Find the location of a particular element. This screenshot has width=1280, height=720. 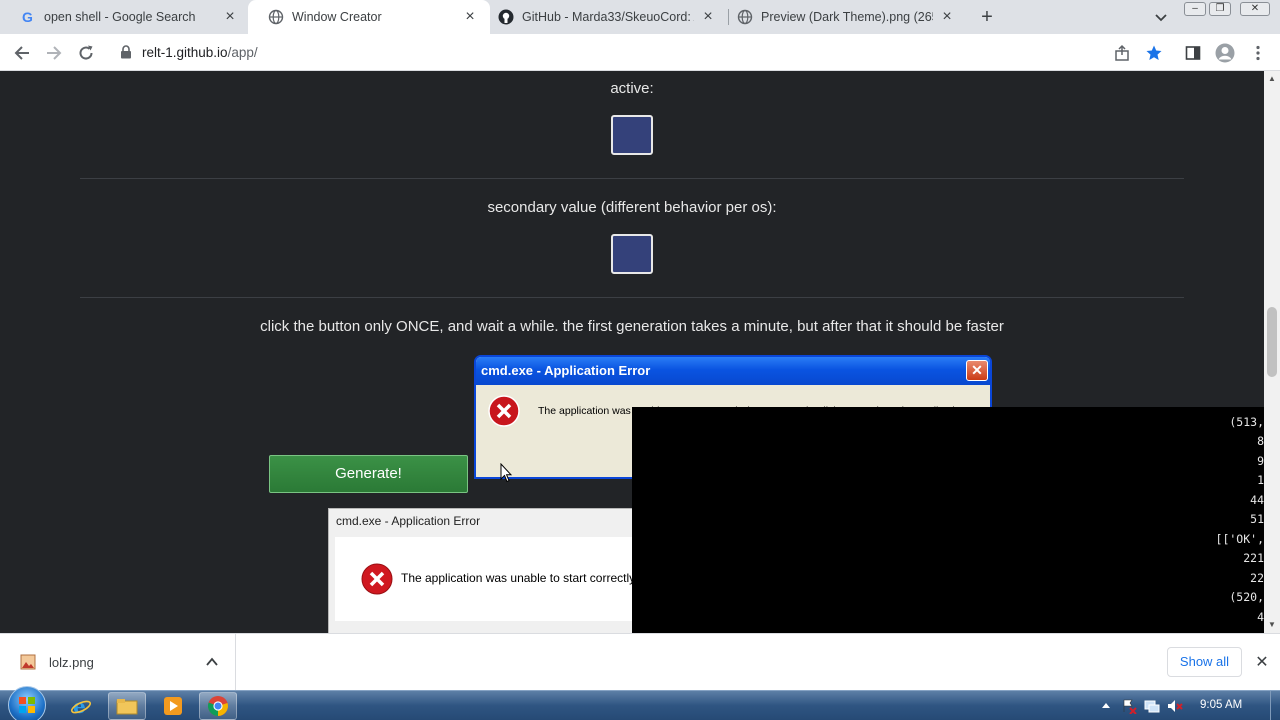

menu-button is located at coordinates (1258, 53).